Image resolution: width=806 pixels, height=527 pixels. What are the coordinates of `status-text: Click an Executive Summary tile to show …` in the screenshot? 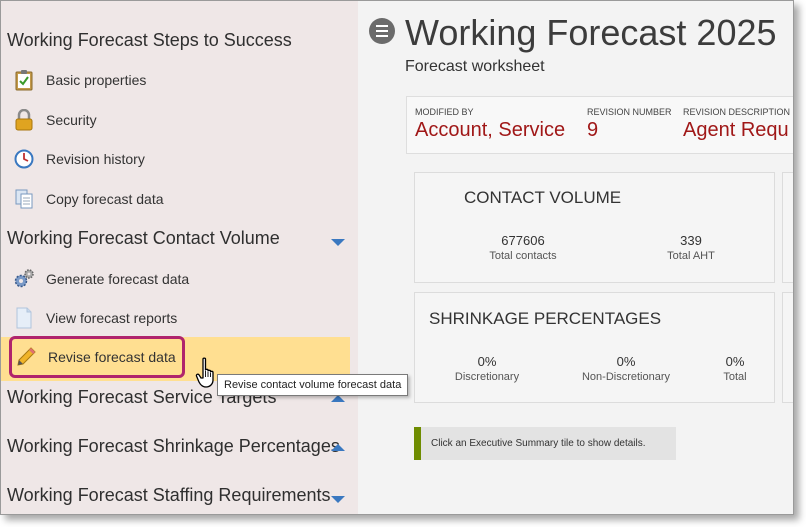 It's located at (538, 443).